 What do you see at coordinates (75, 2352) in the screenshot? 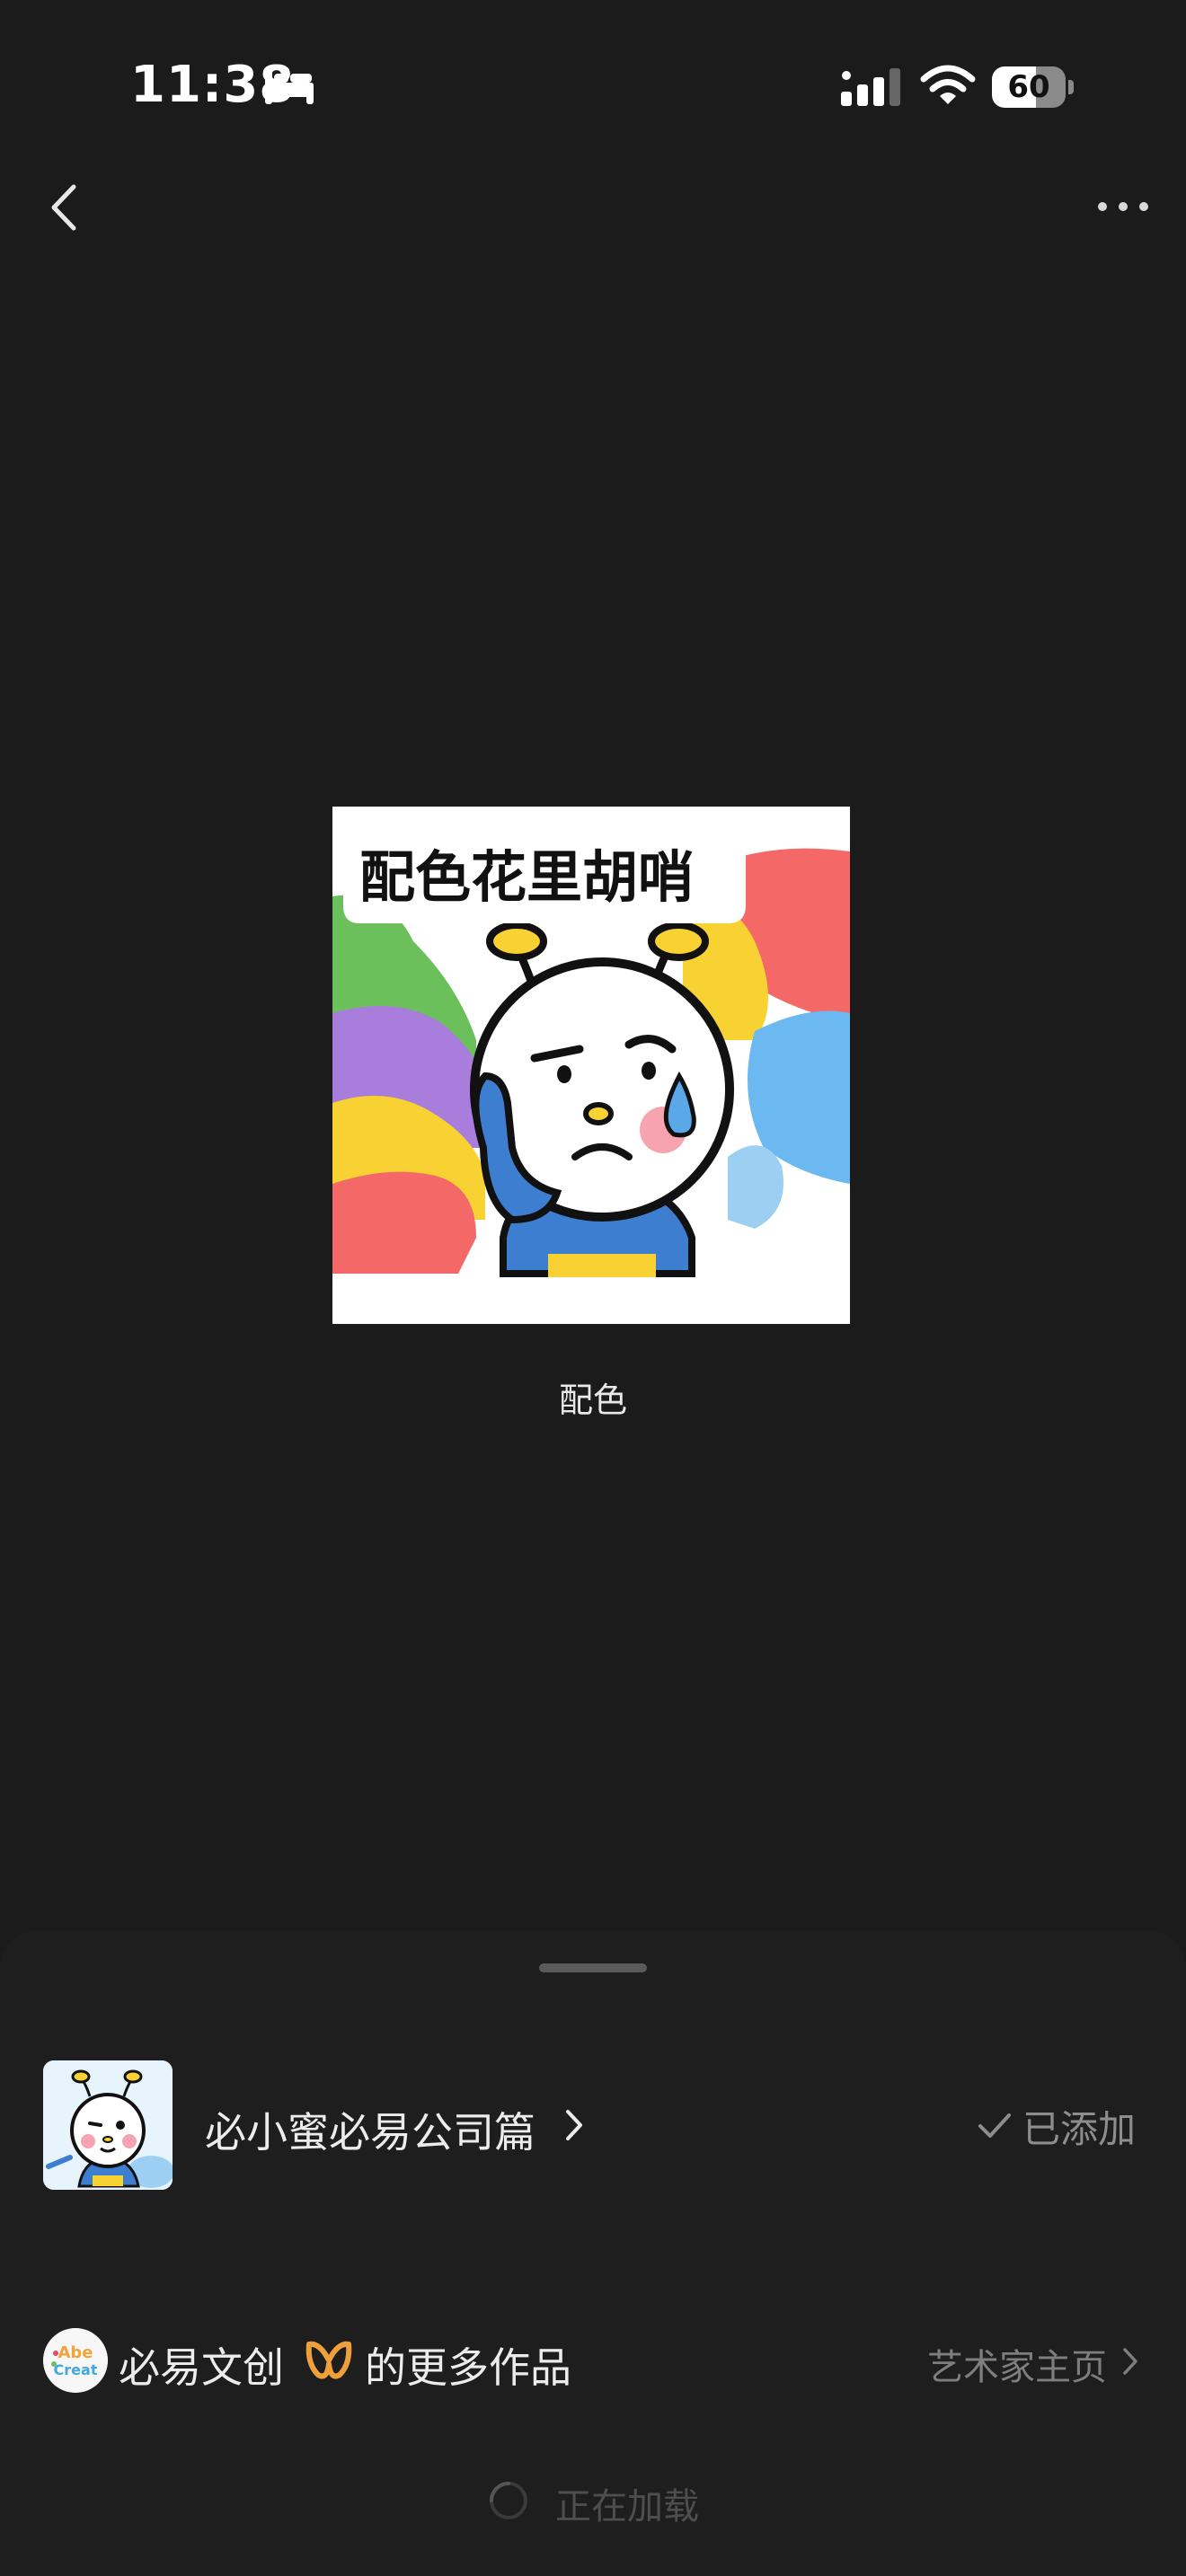
I see `svg-text: Abe` at bounding box center [75, 2352].